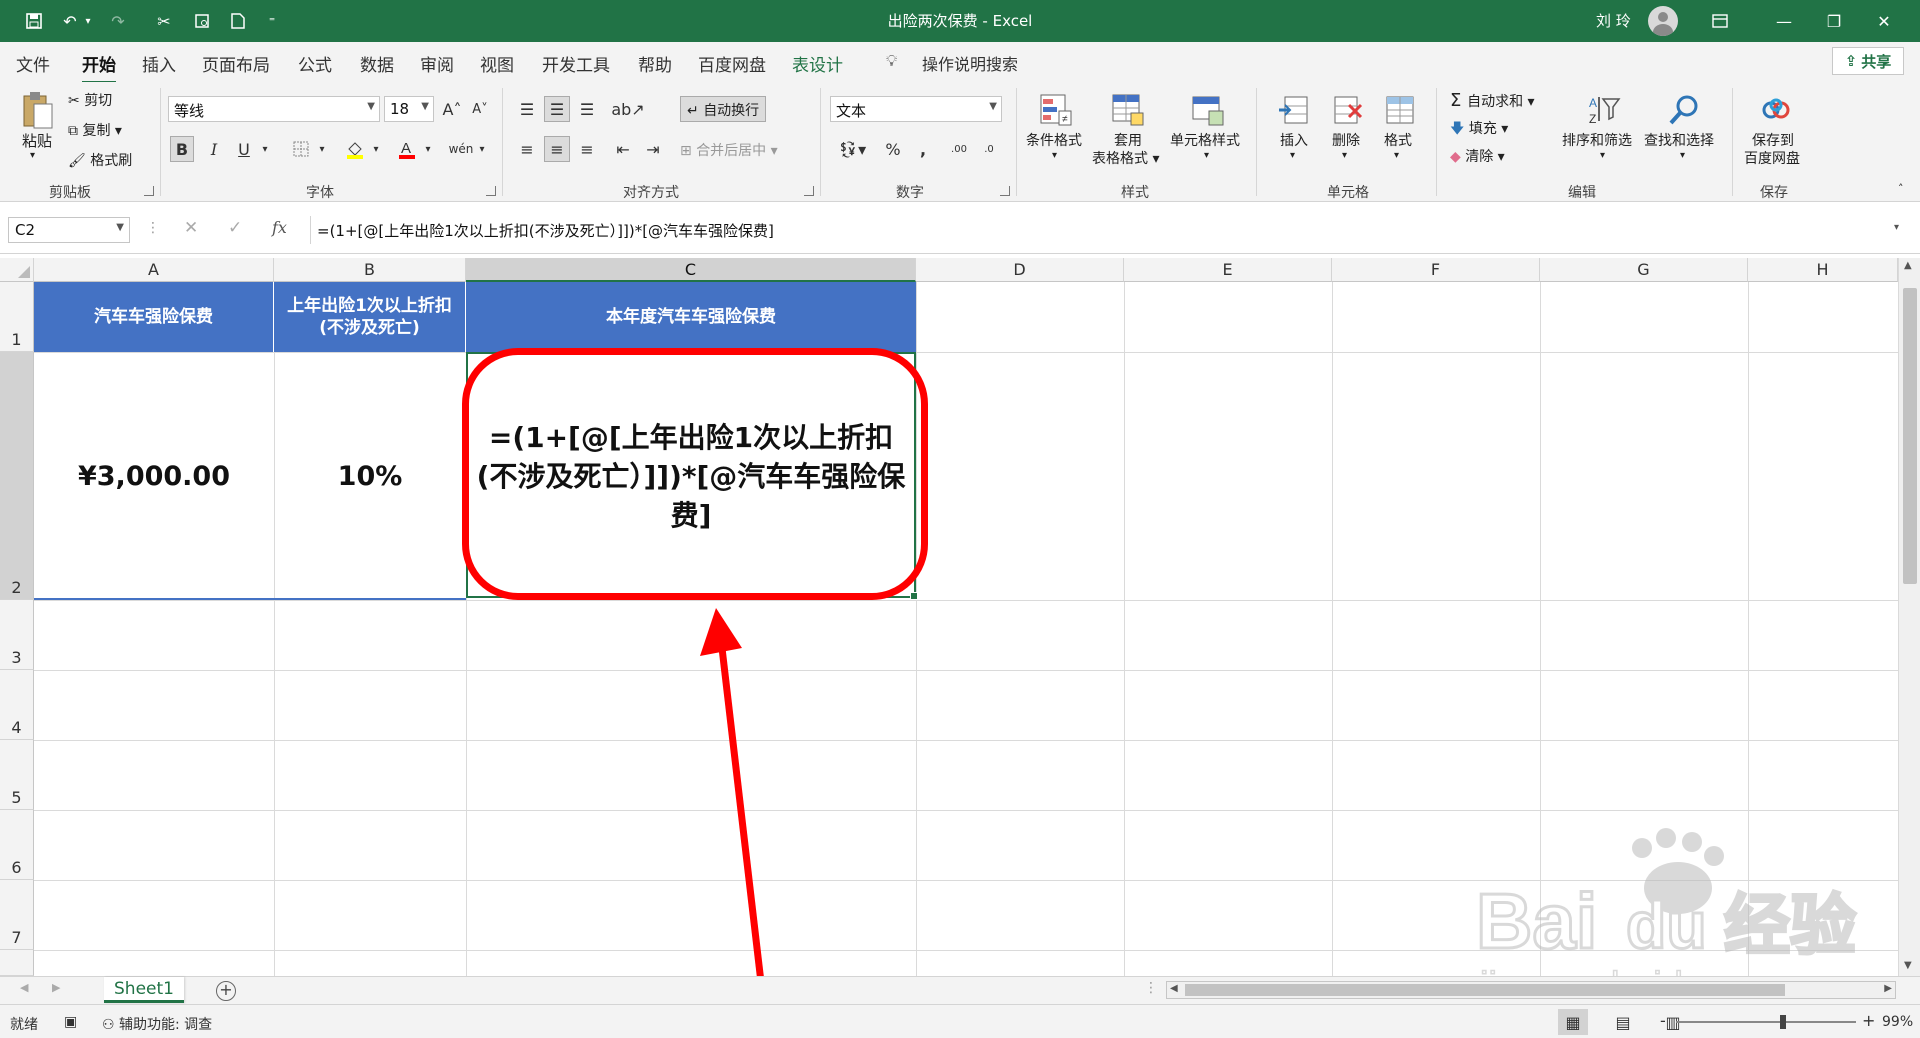  What do you see at coordinates (970, 63) in the screenshot?
I see `tell-me-search: 操作说明搜索` at bounding box center [970, 63].